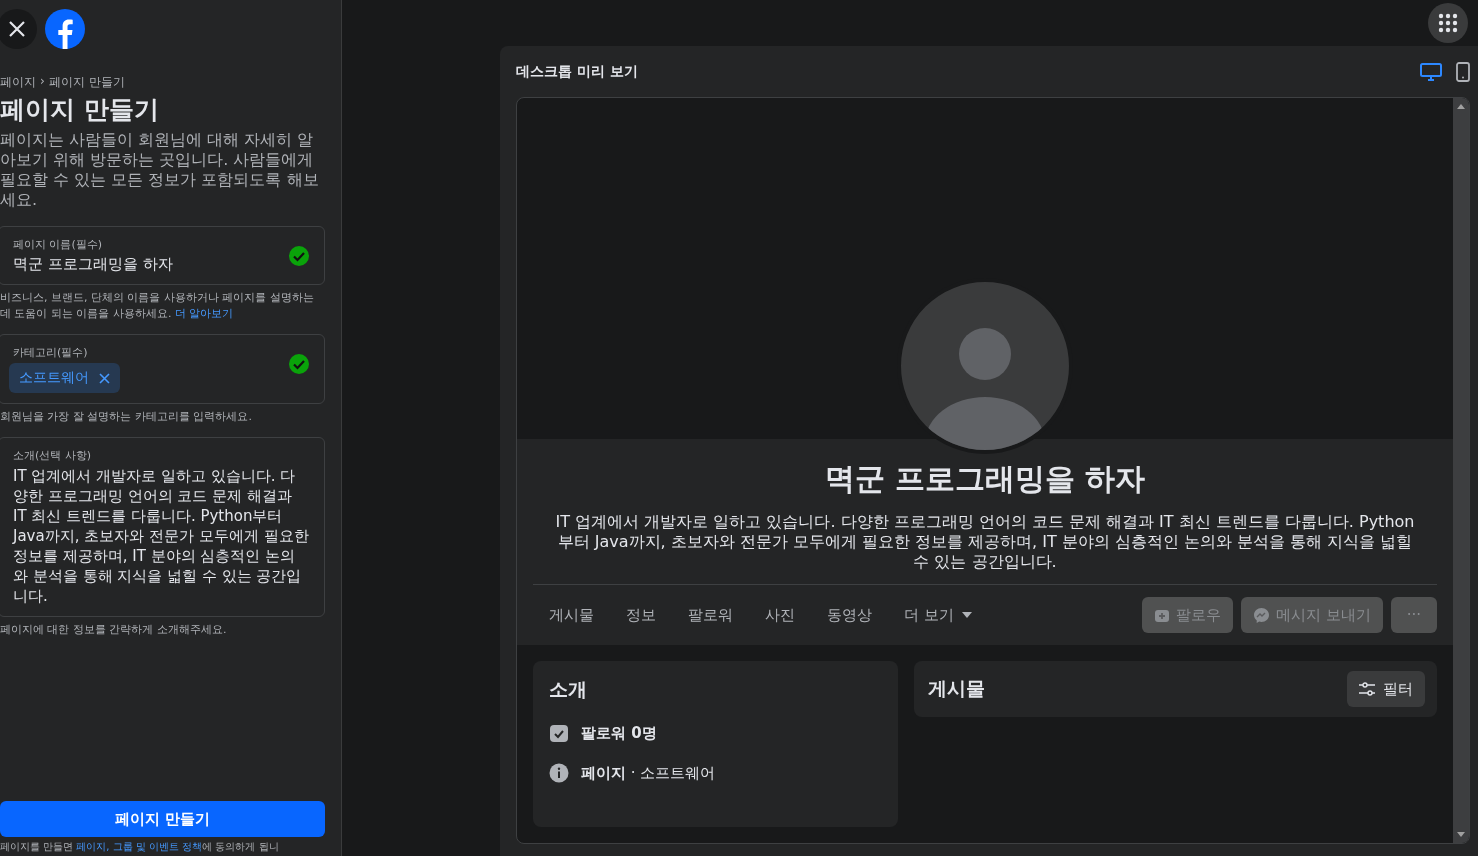 The width and height of the screenshot is (1478, 856). I want to click on card-title: 소개, so click(568, 689).